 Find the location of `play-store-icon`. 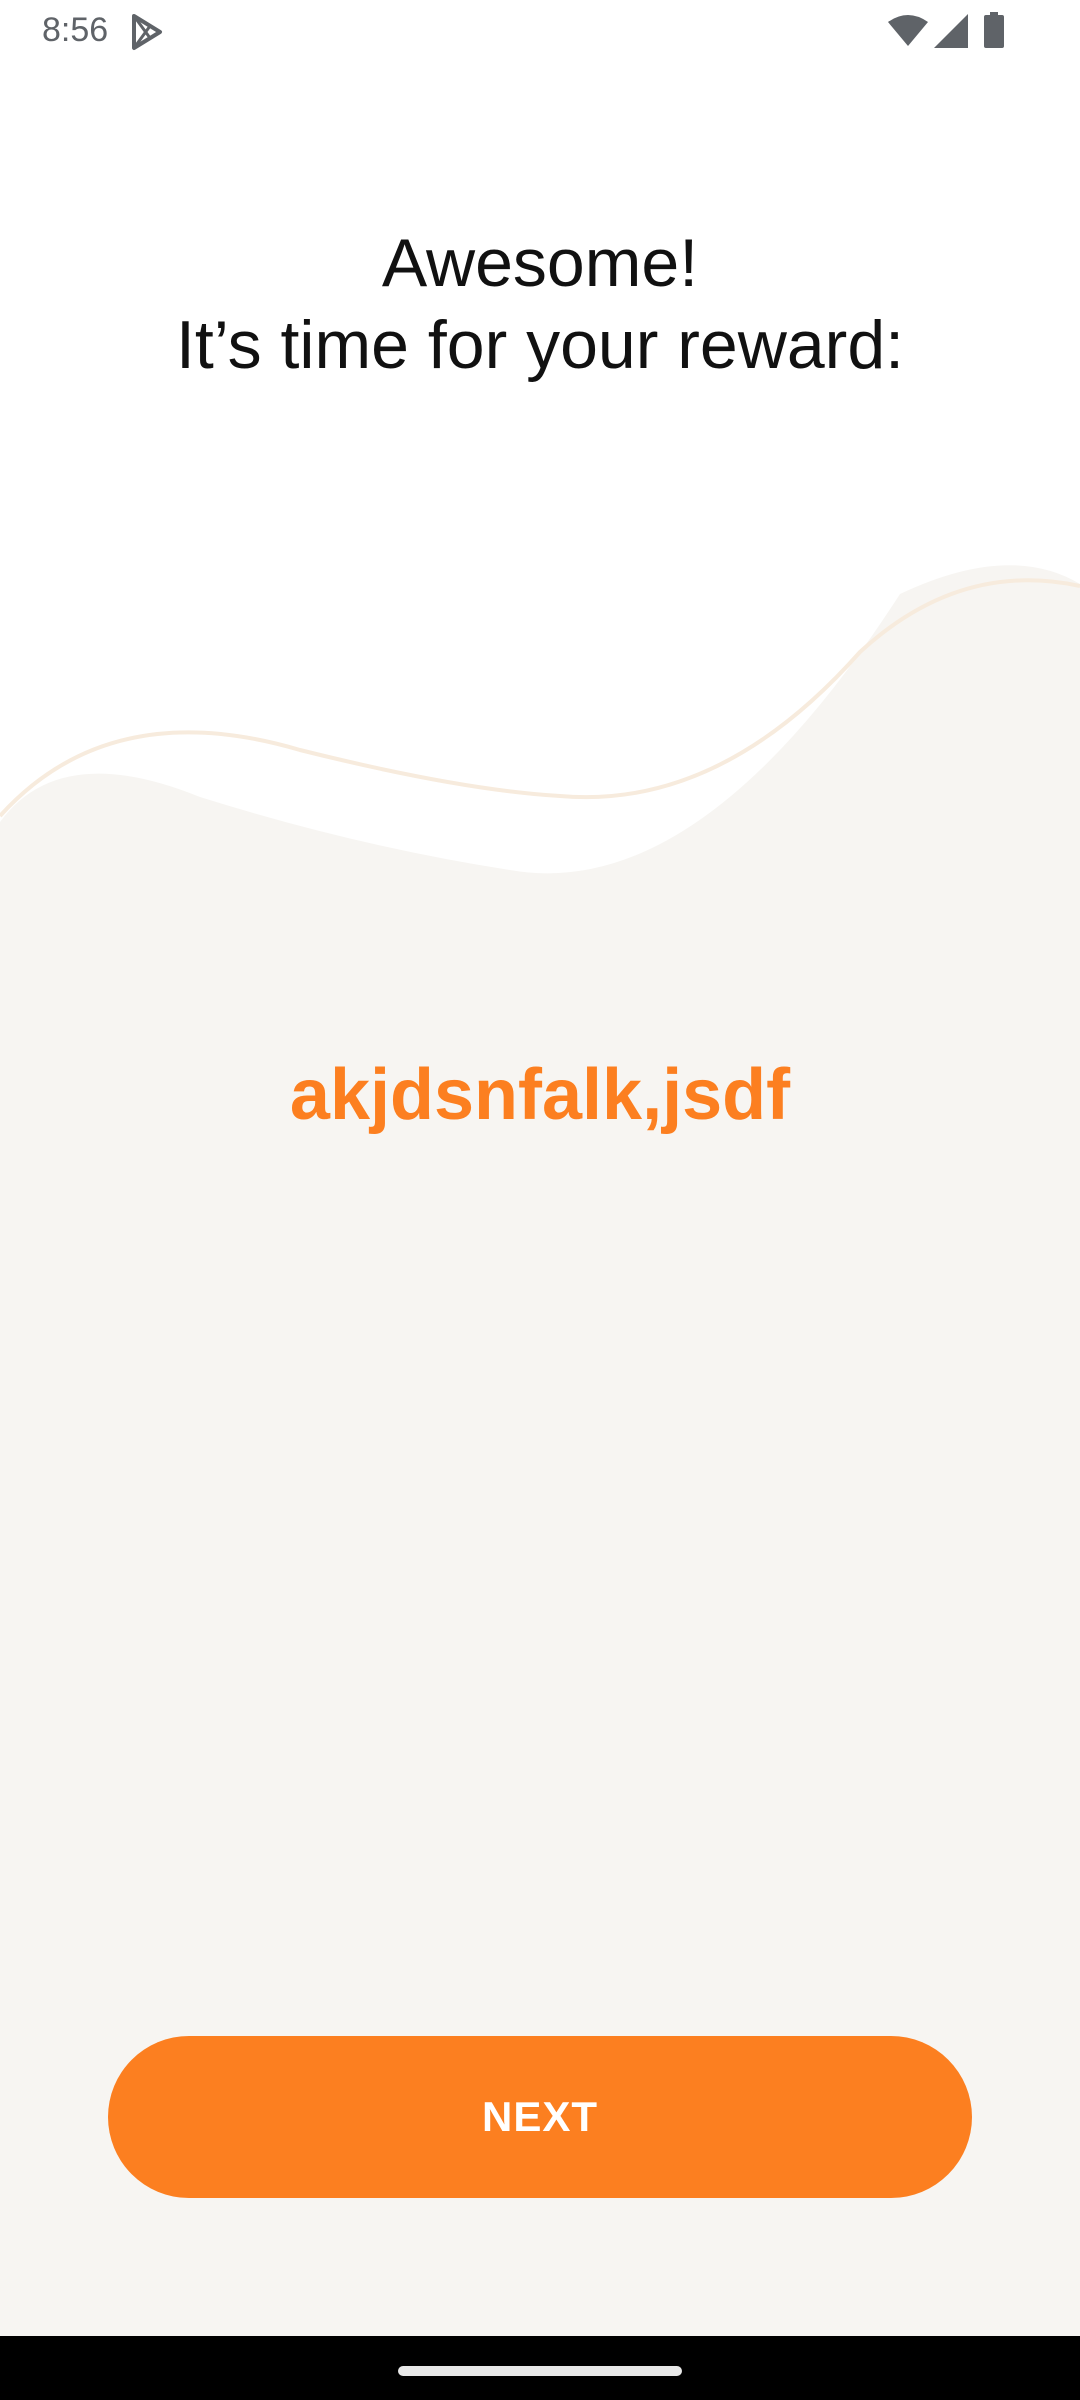

play-store-icon is located at coordinates (147, 32).